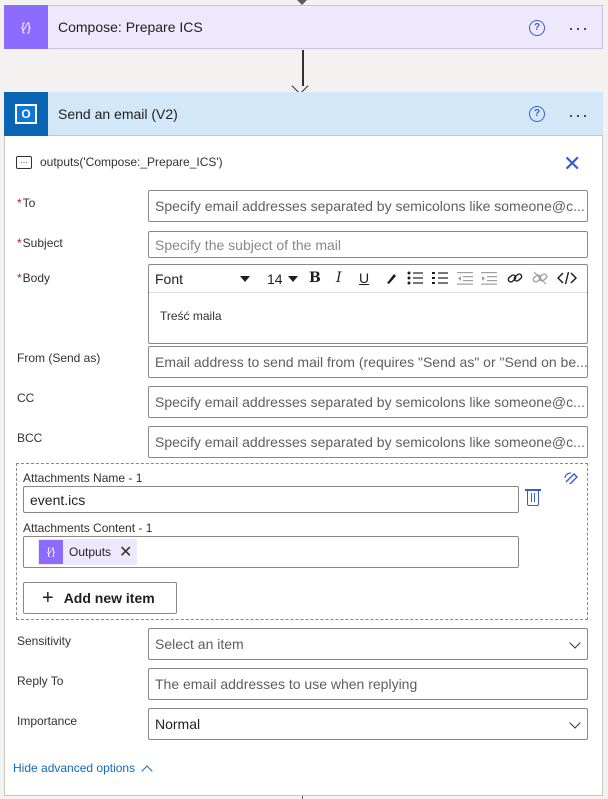 This screenshot has width=608, height=799. I want to click on remove-token-glyph: ✕, so click(126, 552).